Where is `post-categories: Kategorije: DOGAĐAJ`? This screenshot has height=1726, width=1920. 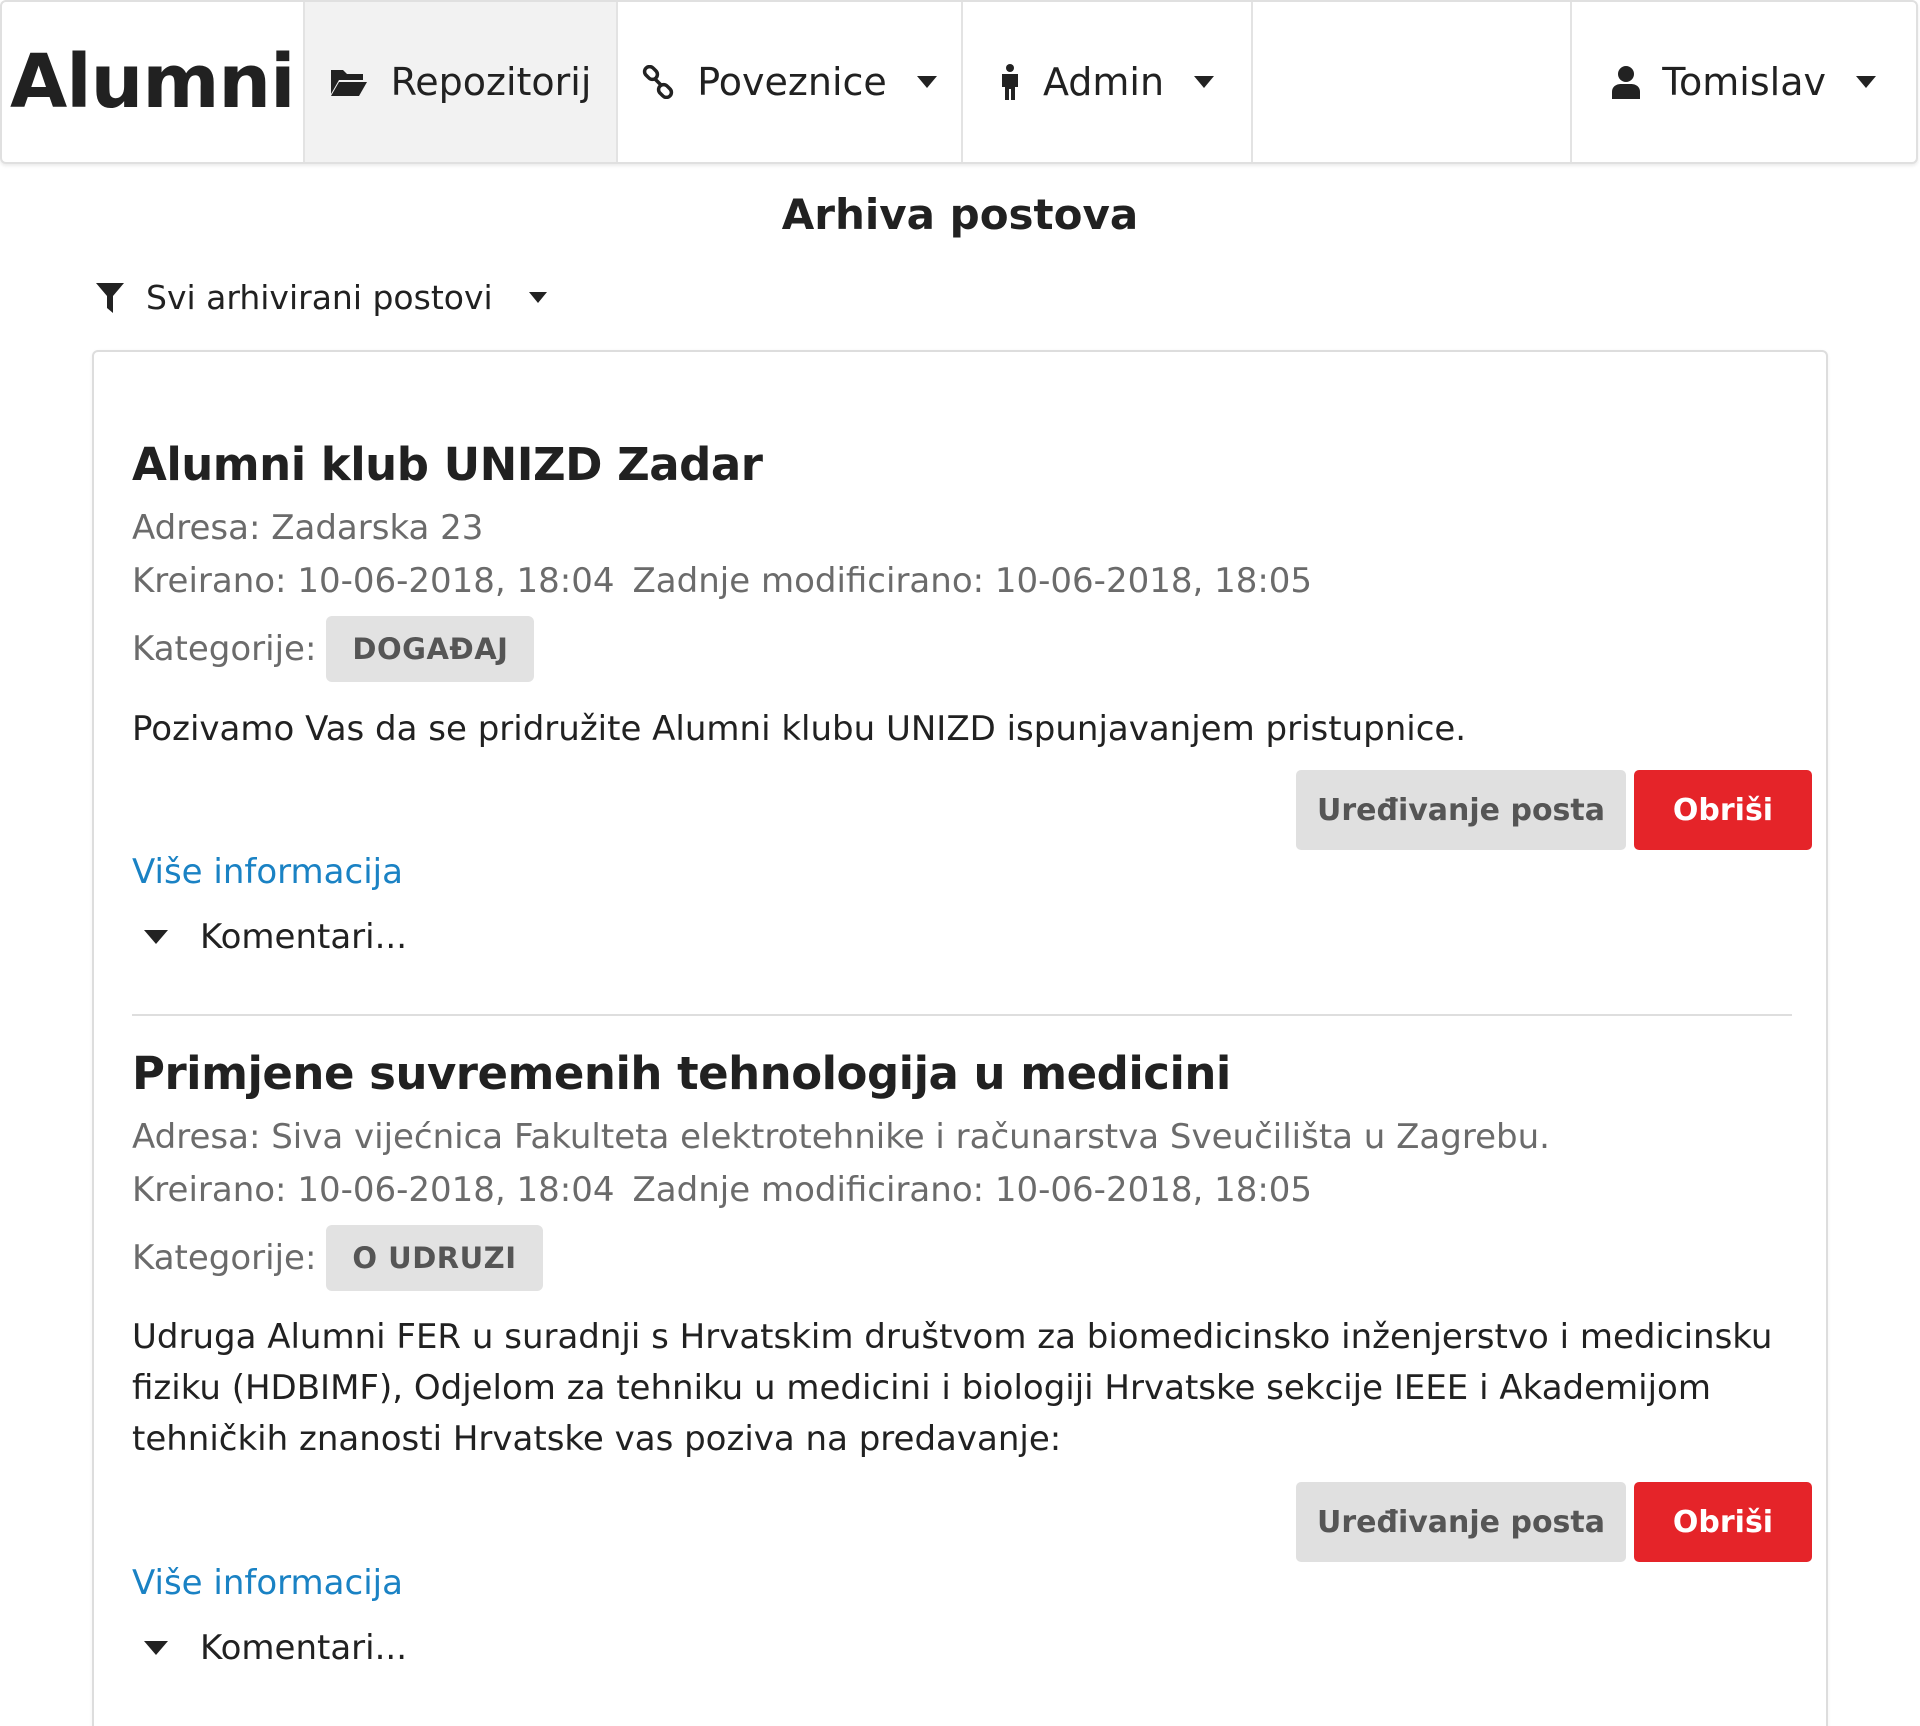 post-categories: Kategorije: DOGAĐAJ is located at coordinates (962, 649).